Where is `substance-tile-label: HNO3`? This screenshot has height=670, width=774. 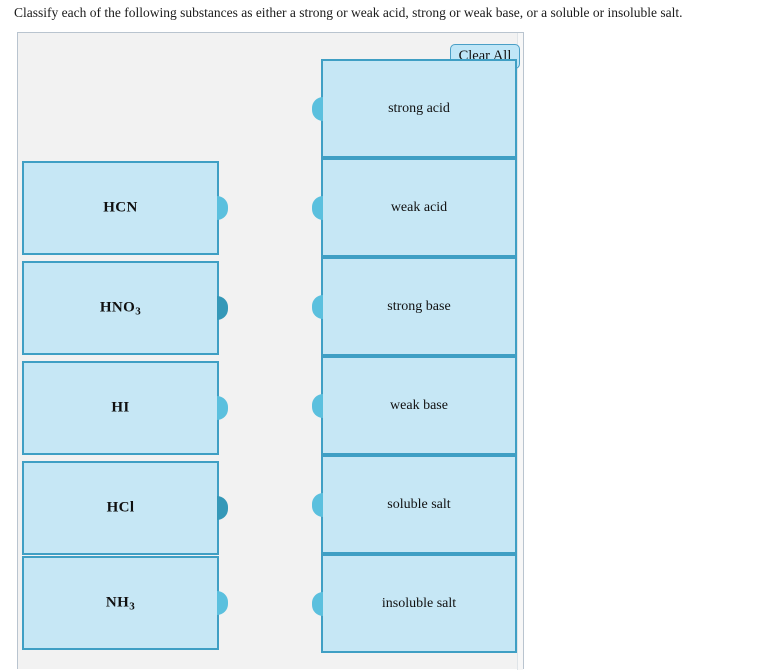
substance-tile-label: HNO3 is located at coordinates (120, 308).